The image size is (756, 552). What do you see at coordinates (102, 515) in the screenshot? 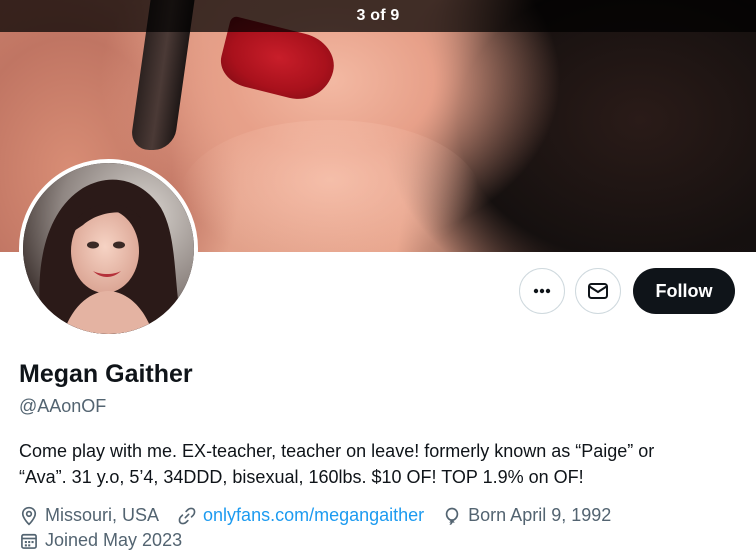
I see `location-text: Missouri, USA` at bounding box center [102, 515].